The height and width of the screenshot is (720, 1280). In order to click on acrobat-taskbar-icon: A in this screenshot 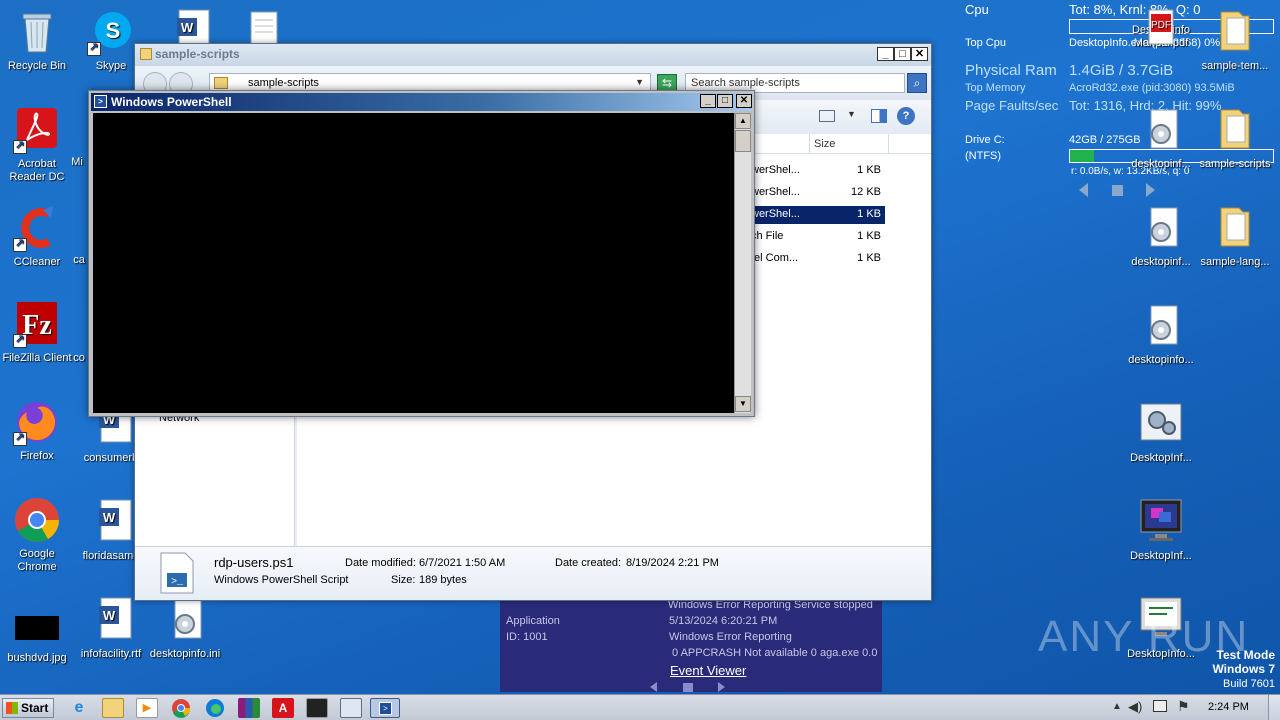, I will do `click(283, 708)`.